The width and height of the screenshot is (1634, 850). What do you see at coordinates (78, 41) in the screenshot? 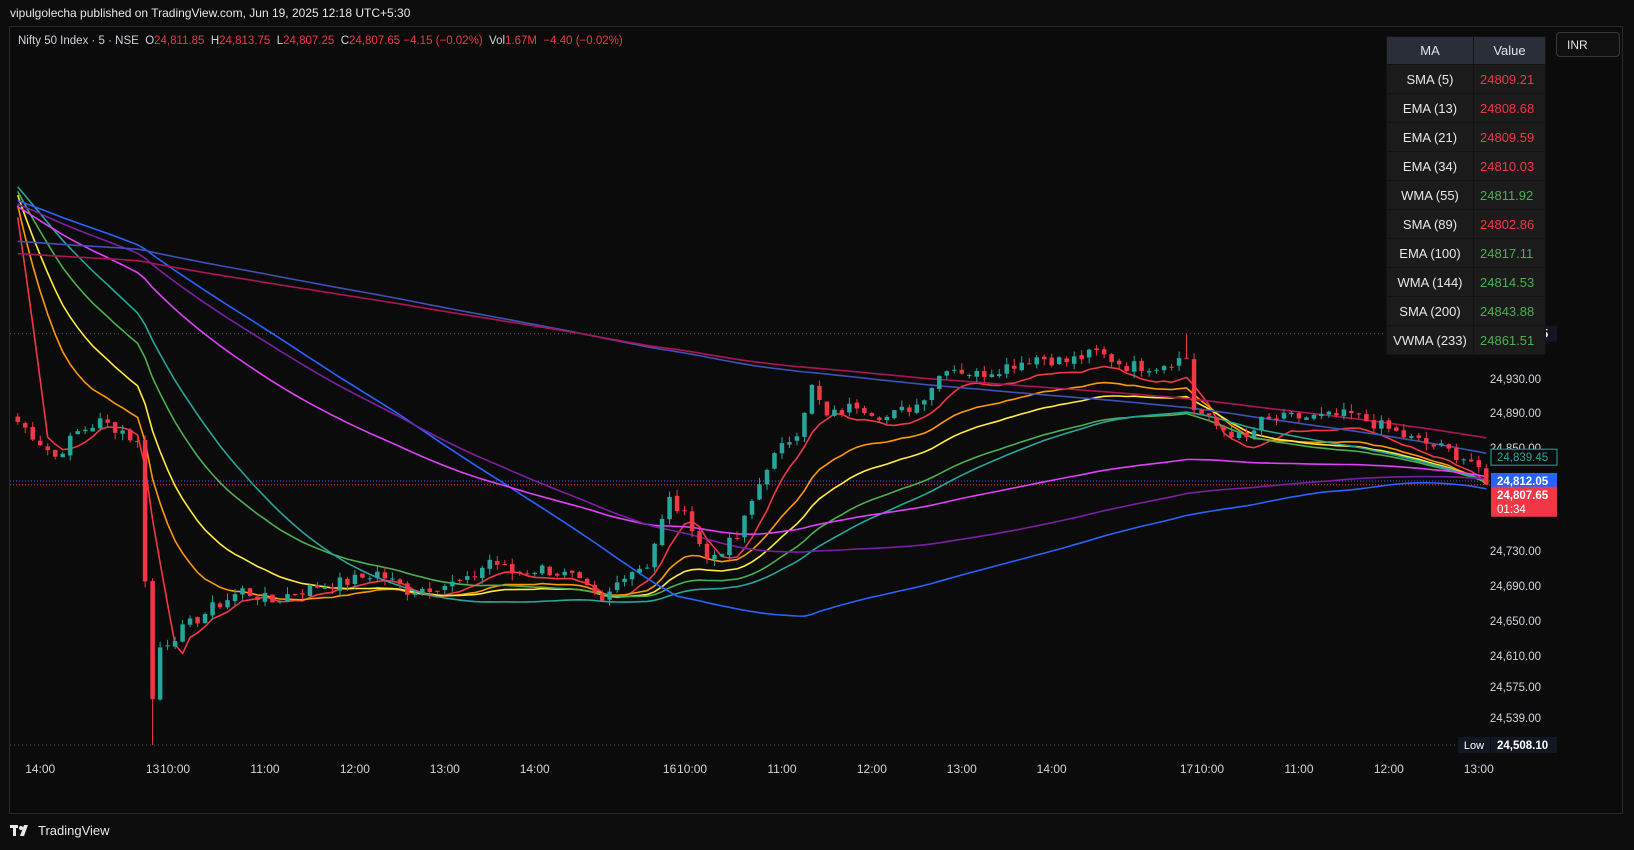
I see `symbol-label: Nifty 50 Index · 5 · NSE` at bounding box center [78, 41].